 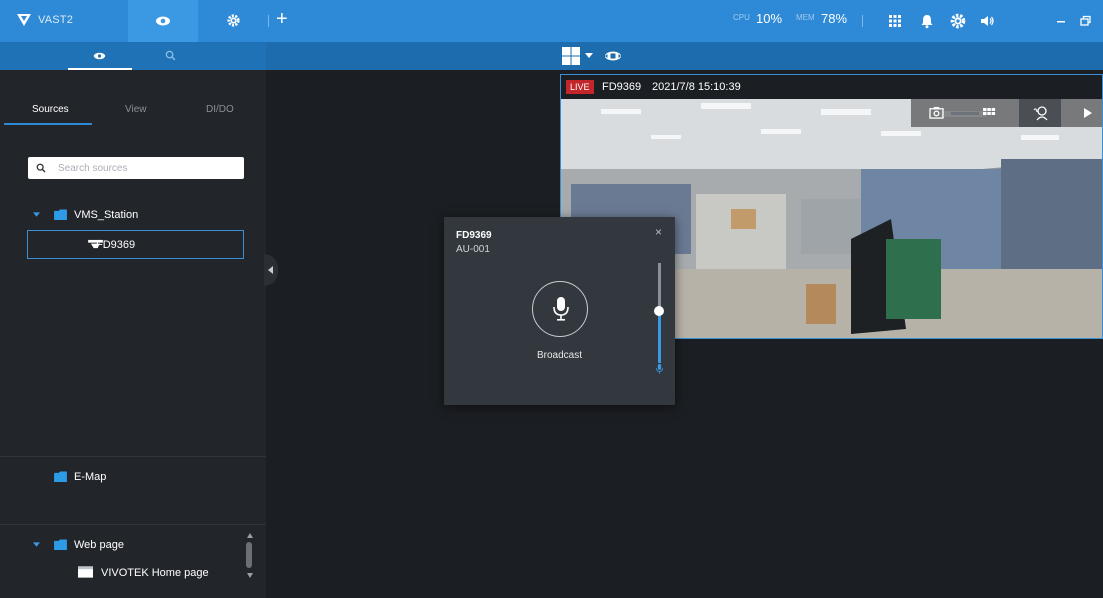 I want to click on vivotek-logo-icon, so click(x=24, y=20).